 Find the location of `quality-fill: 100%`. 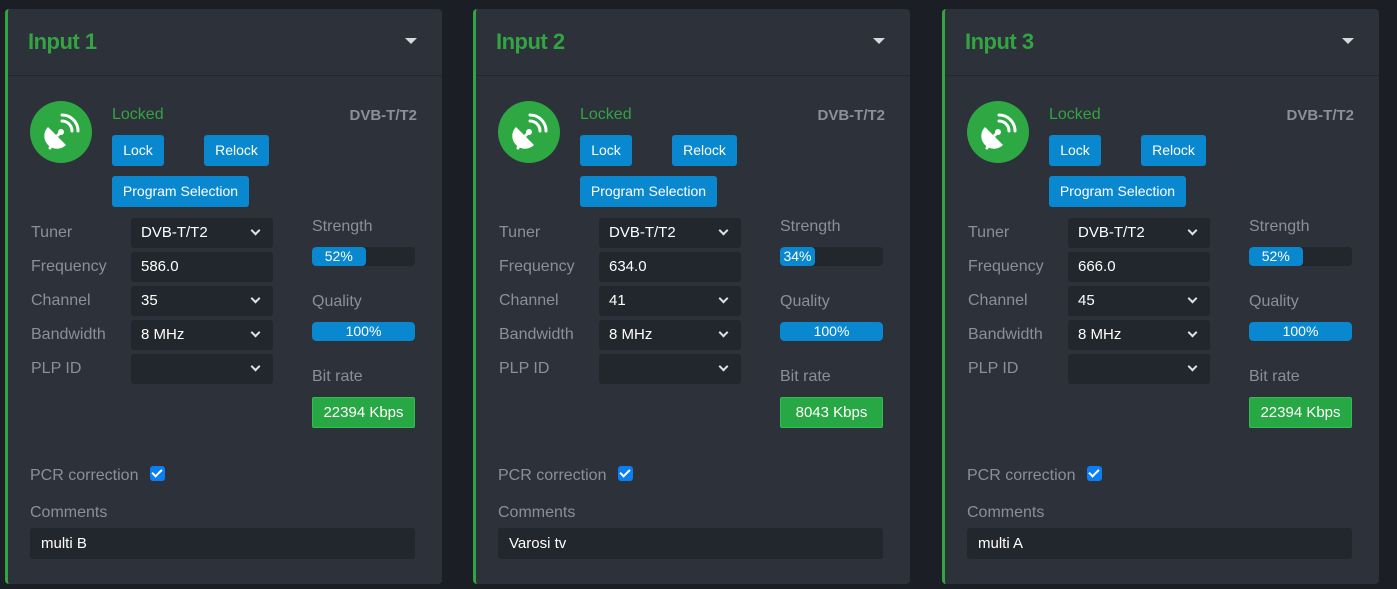

quality-fill: 100% is located at coordinates (363, 331).